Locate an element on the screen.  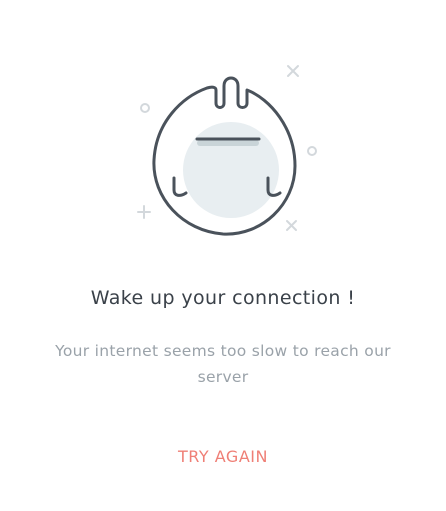
no-connection-illustration is located at coordinates (227, 150).